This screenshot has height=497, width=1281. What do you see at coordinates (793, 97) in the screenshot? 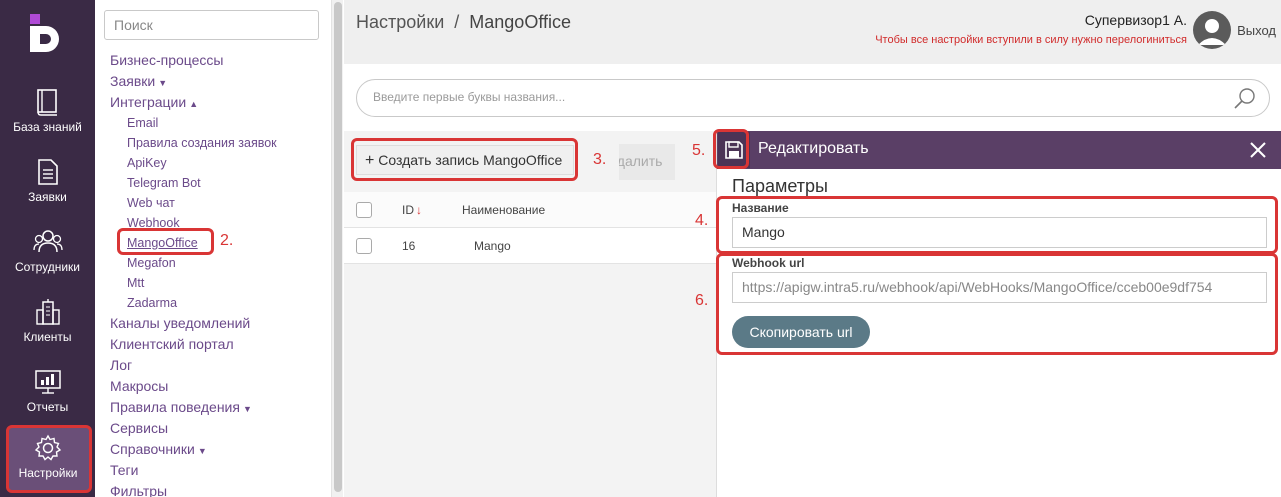
I see `main-search-input` at bounding box center [793, 97].